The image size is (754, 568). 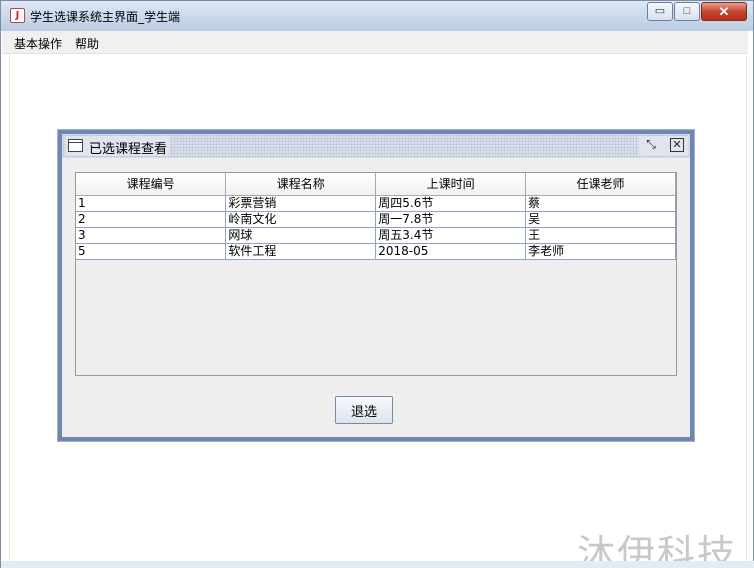 I want to click on close-icon: ✕, so click(x=677, y=145).